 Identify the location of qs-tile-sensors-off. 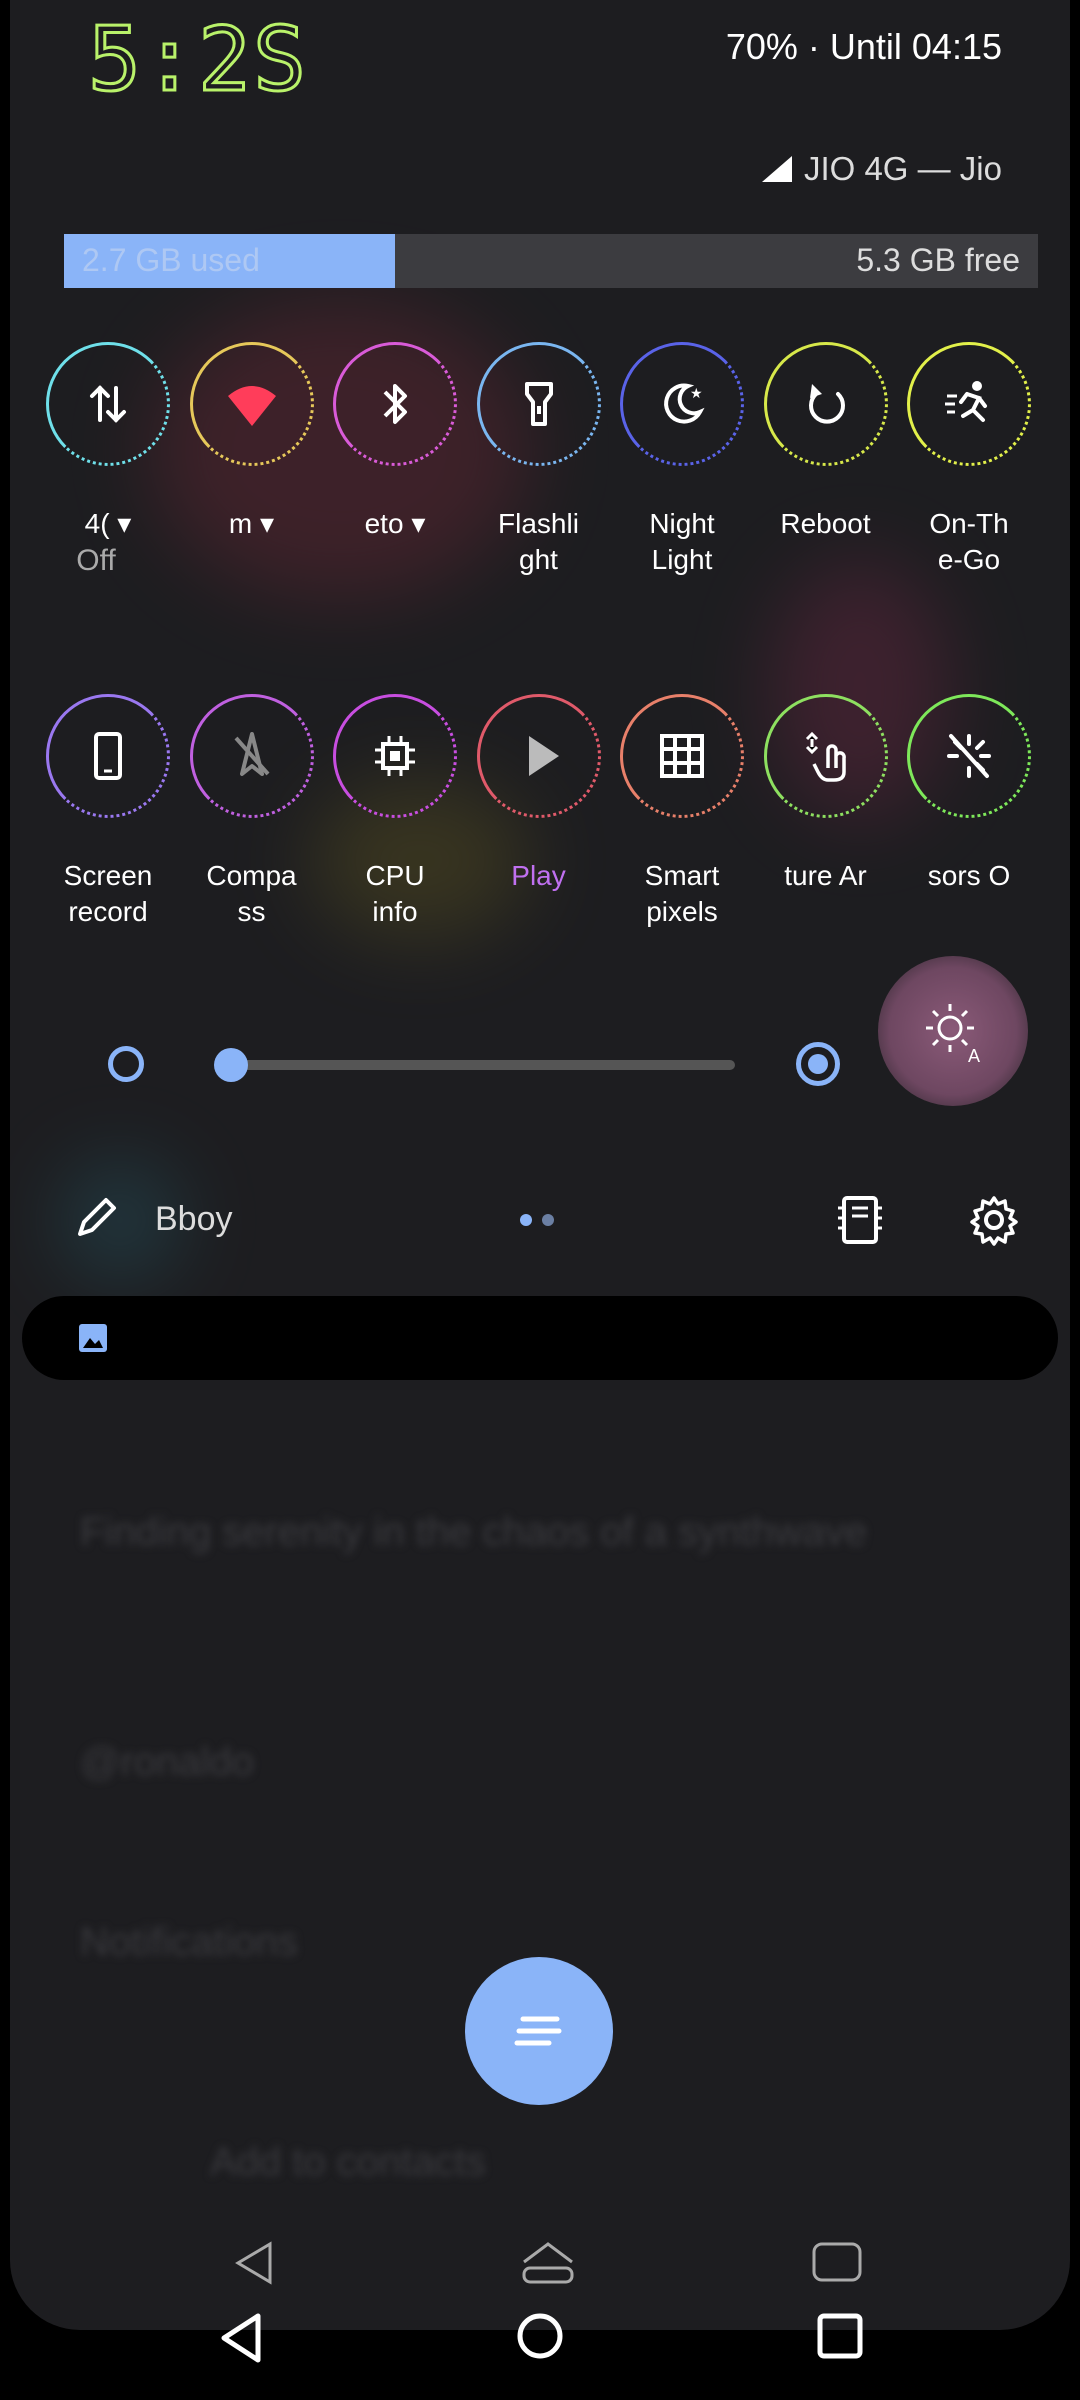
(969, 756).